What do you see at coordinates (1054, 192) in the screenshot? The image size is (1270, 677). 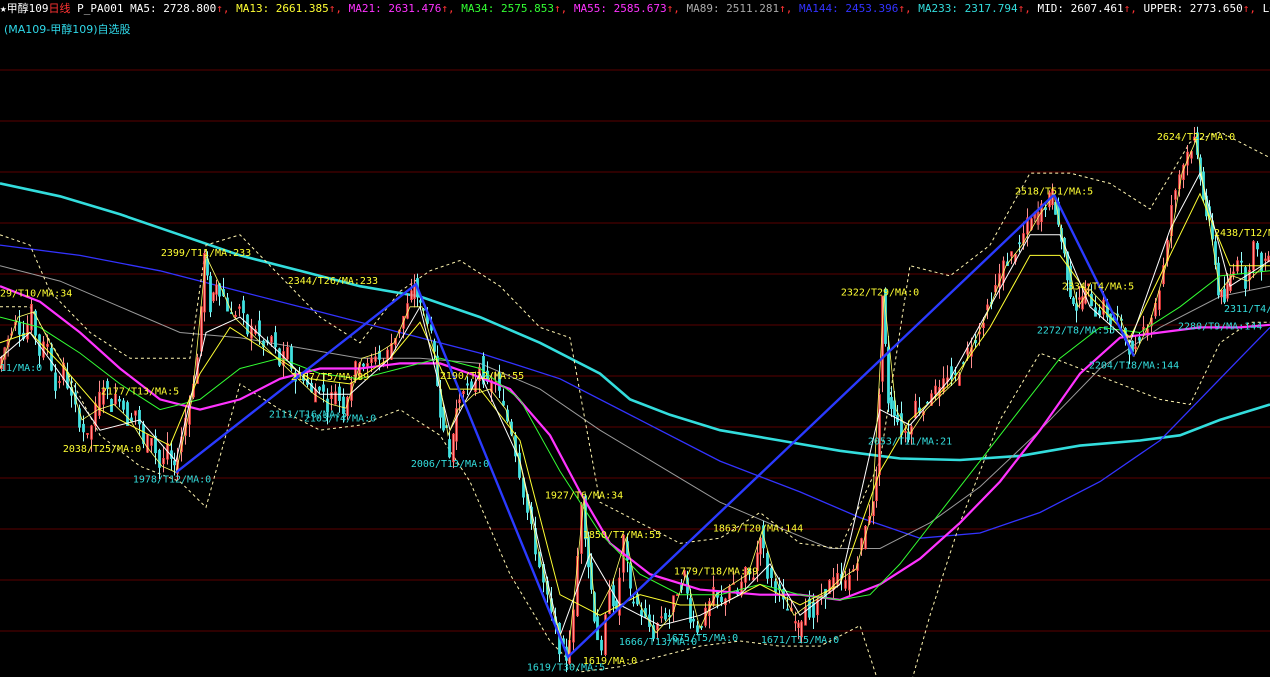 I see `pivot-label: 2518/T51/MA:5` at bounding box center [1054, 192].